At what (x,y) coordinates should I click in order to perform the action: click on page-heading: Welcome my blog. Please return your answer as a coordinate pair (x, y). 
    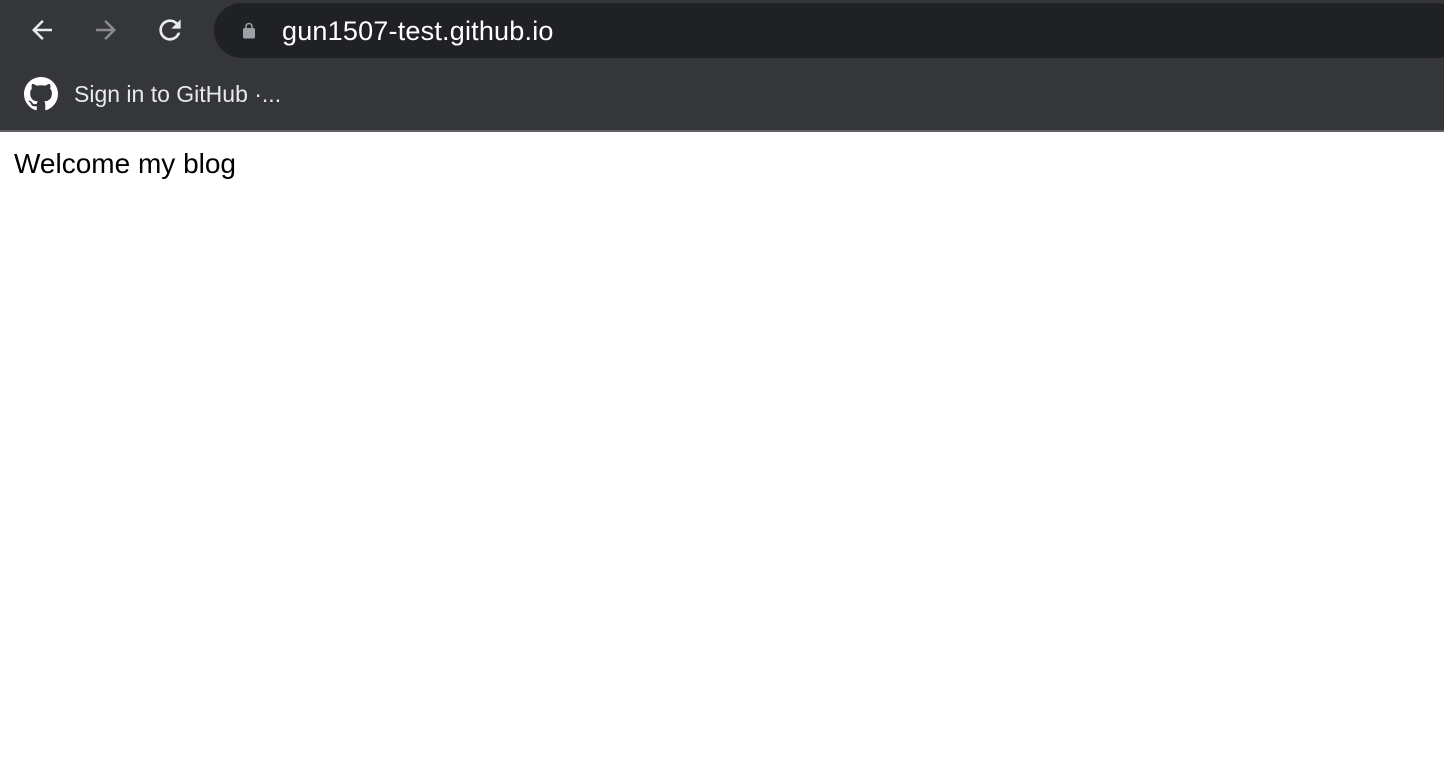
    Looking at the image, I should click on (125, 163).